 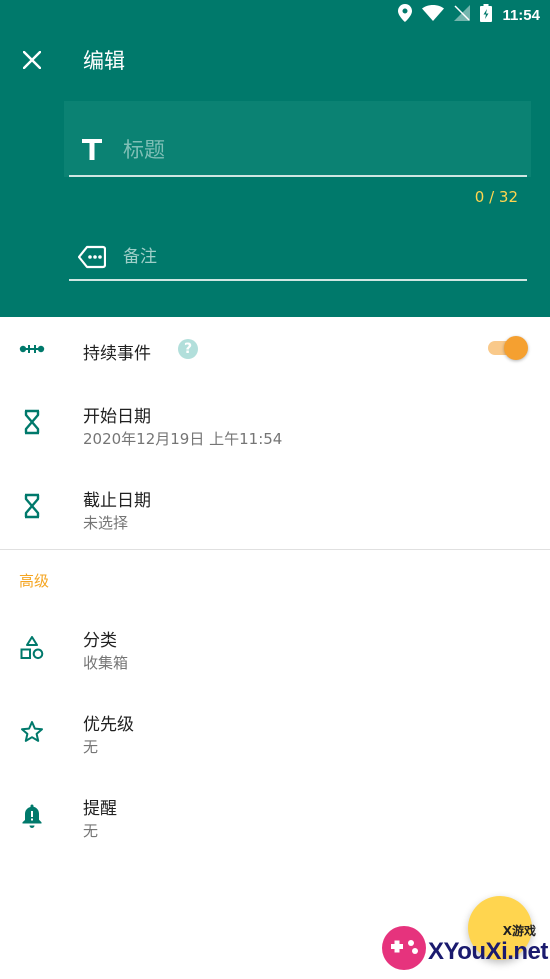 I want to click on close-button, so click(x=32, y=60).